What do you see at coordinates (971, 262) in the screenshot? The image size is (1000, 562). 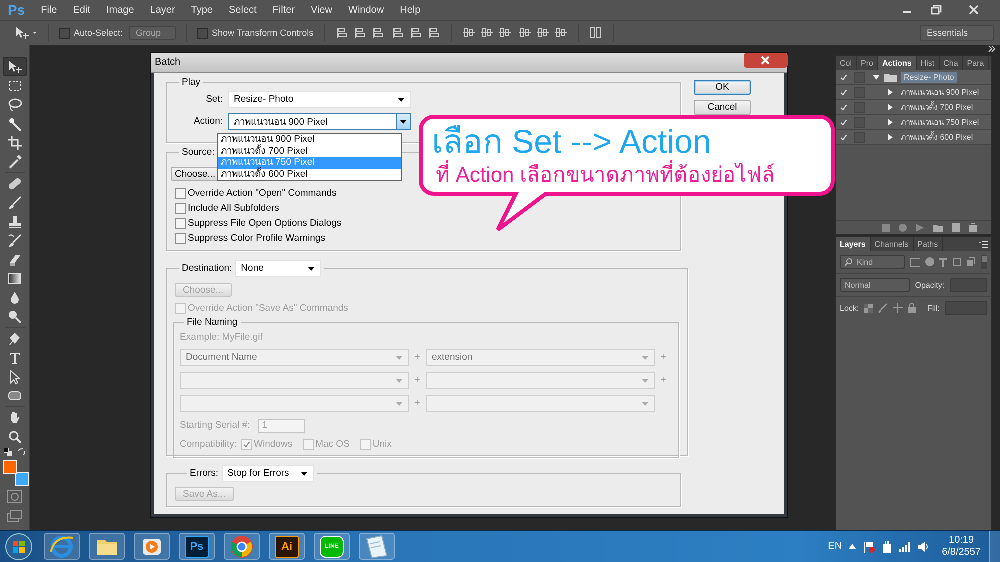 I see `smart-object-filter-icon` at bounding box center [971, 262].